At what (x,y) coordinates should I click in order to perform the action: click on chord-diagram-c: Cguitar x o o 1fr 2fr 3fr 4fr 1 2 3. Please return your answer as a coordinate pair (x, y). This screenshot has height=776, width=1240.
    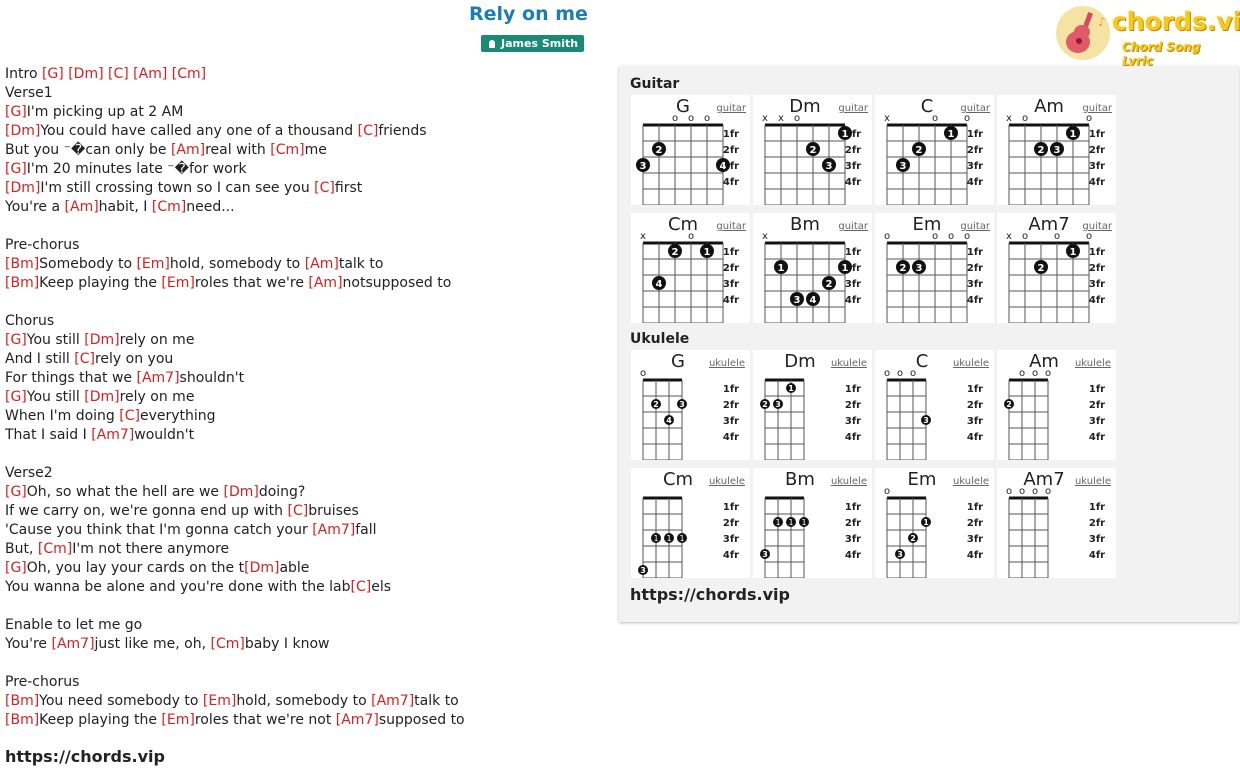
    Looking at the image, I should click on (934, 150).